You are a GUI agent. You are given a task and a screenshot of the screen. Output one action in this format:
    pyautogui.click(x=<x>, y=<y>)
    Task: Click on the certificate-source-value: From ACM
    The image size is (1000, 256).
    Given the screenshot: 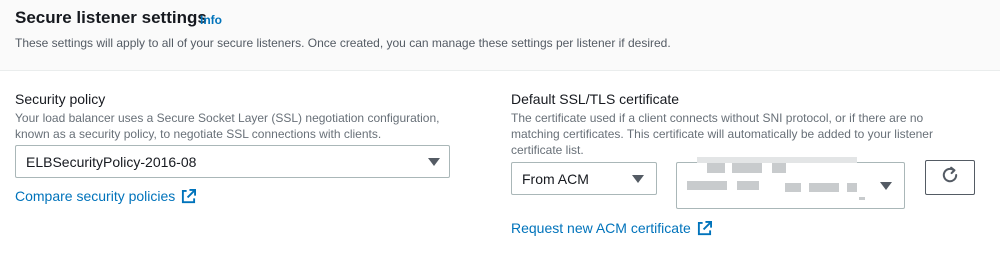 What is the action you would take?
    pyautogui.click(x=555, y=179)
    